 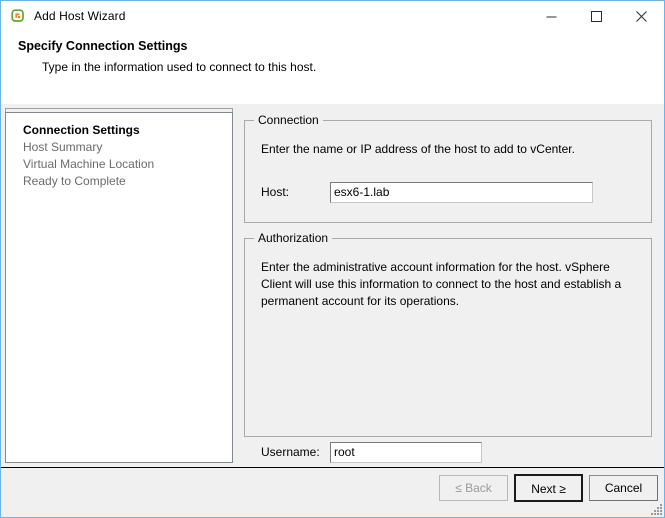 I want to click on window-controls, so click(x=596, y=16).